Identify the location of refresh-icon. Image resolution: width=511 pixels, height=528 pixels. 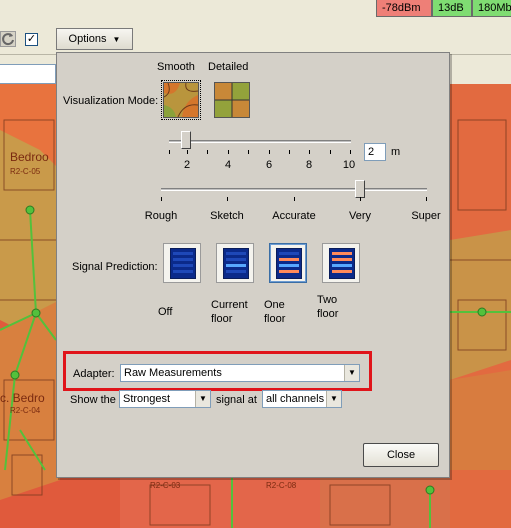
(8, 39).